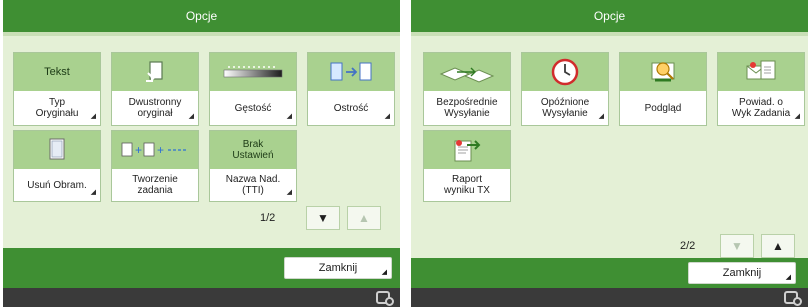 The height and width of the screenshot is (307, 811). I want to click on tile-direct-send-top, so click(467, 72).